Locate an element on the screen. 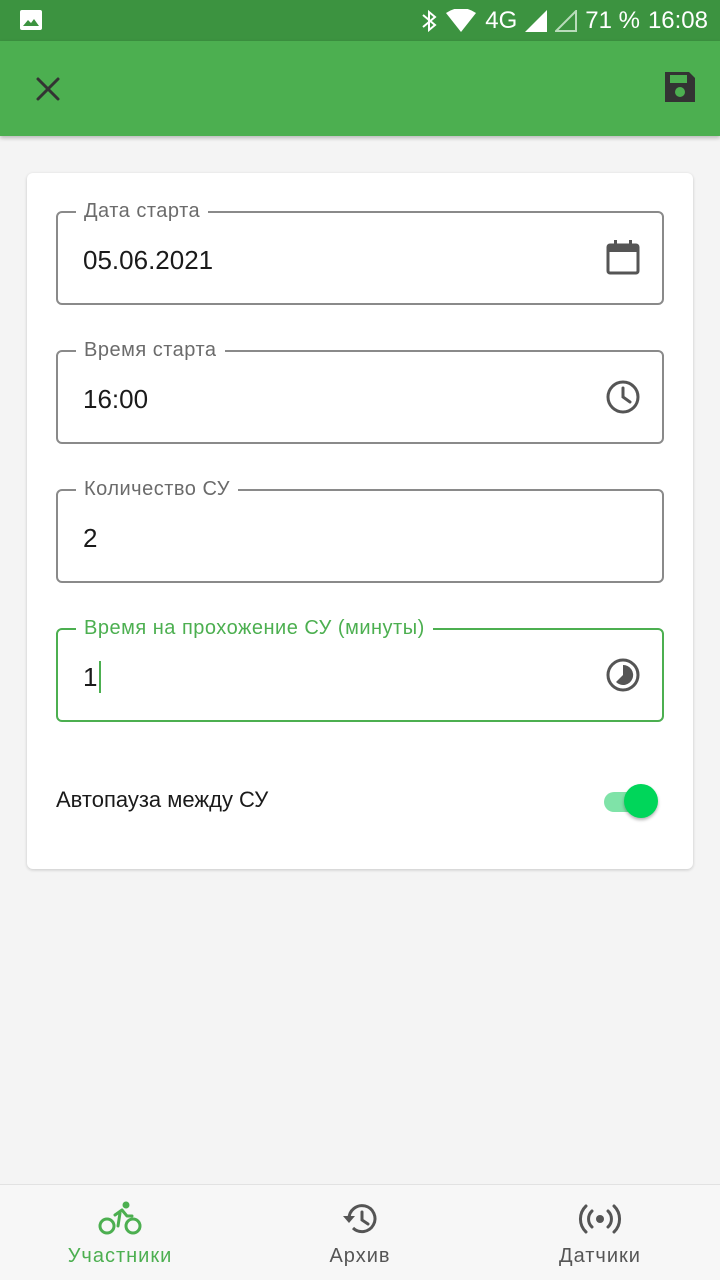 This screenshot has height=1280, width=720. clock-icon is located at coordinates (623, 397).